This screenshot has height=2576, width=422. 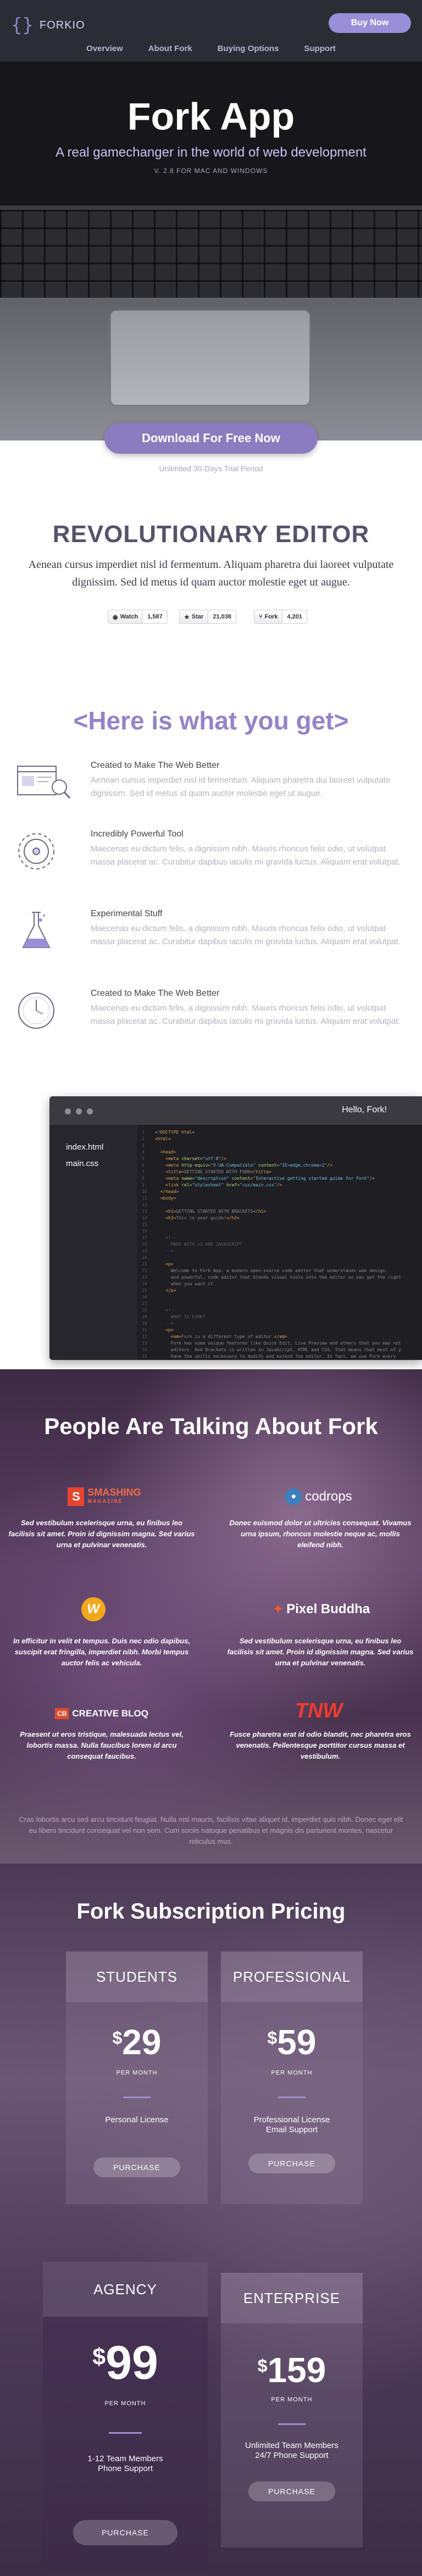 I want to click on github-star-button: ★ Star 21,038, so click(x=207, y=617).